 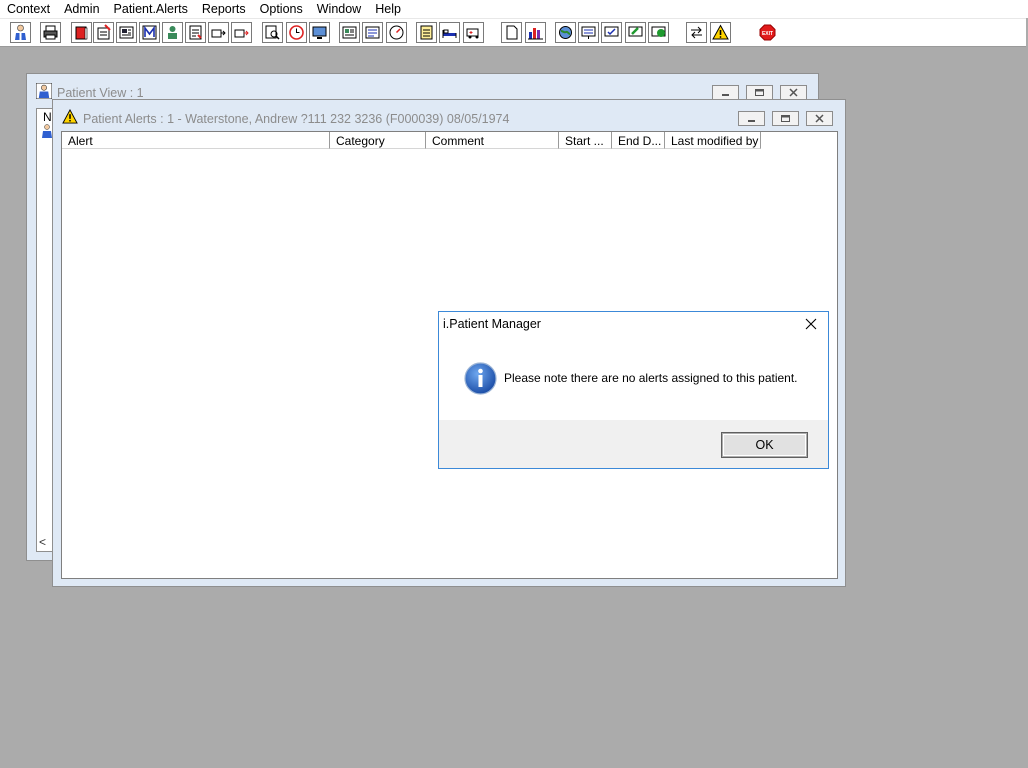 I want to click on toolbar-book-button, so click(x=81, y=32).